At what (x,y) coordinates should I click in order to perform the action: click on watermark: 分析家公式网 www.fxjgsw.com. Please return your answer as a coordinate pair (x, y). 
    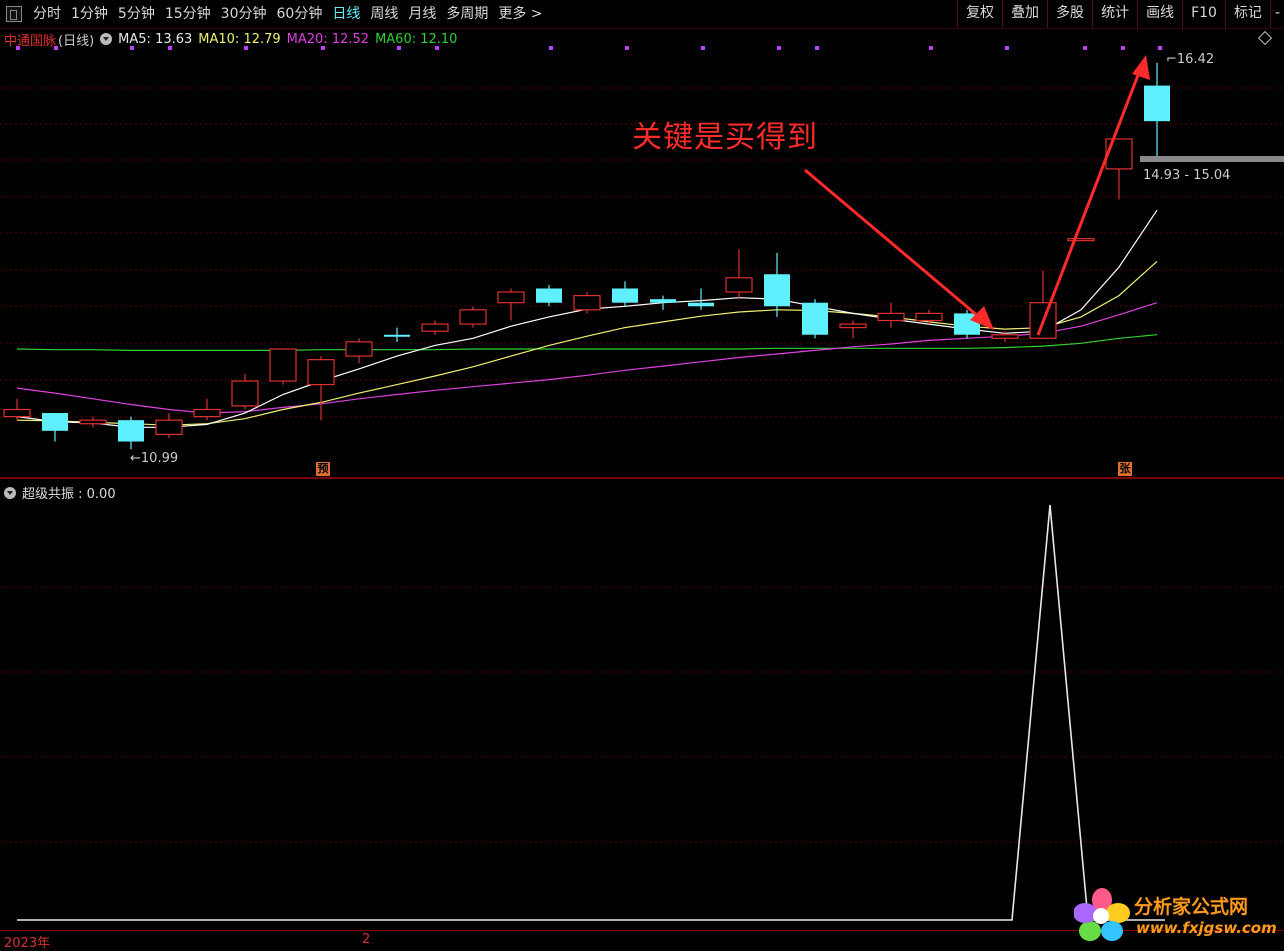
    Looking at the image, I should click on (1177, 915).